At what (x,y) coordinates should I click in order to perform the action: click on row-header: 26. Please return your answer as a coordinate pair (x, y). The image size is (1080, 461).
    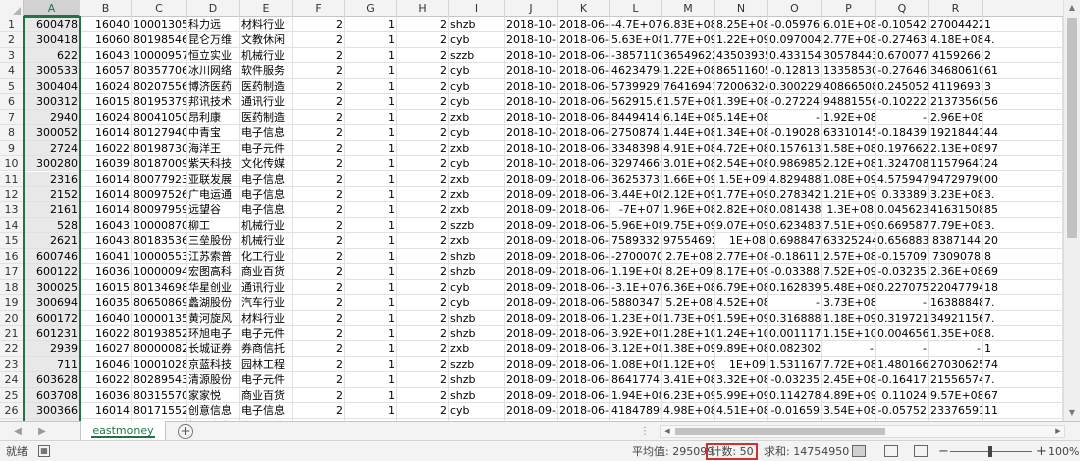
    Looking at the image, I should click on (12, 411).